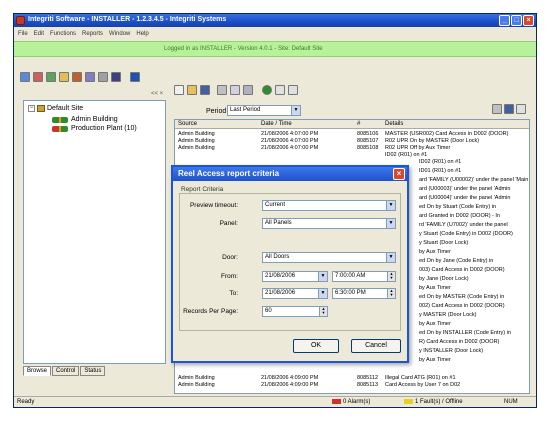 Image resolution: width=550 pixels, height=426 pixels. I want to click on table-row-details: ID02 (R01) on #1, so click(474, 162).